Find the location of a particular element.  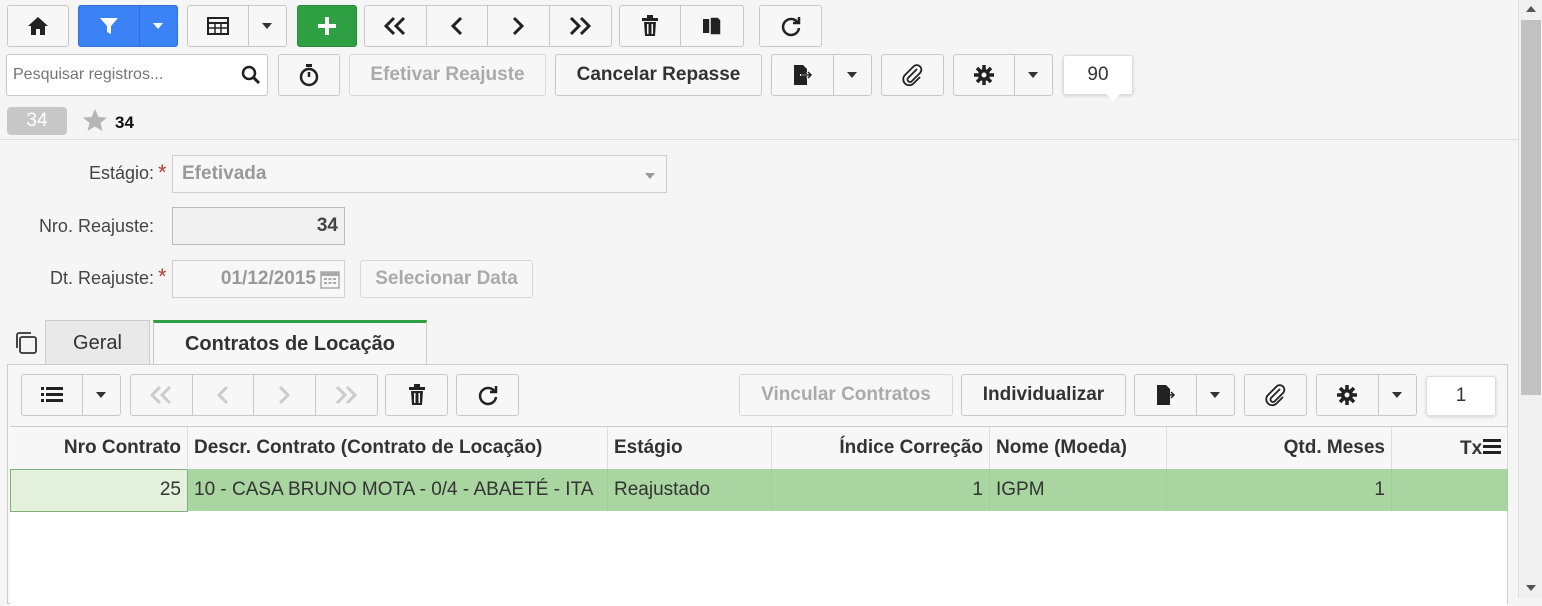

attachment-button is located at coordinates (912, 75).